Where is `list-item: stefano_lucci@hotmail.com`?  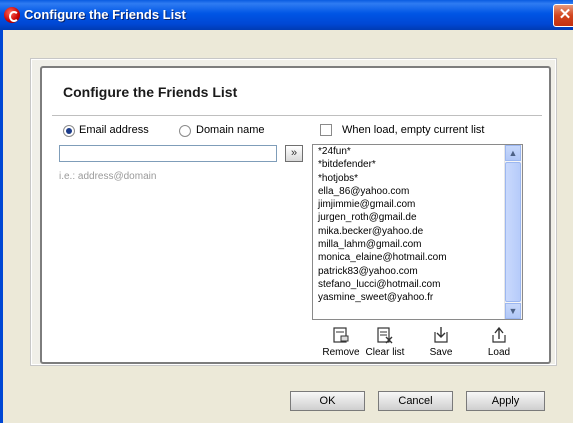 list-item: stefano_lucci@hotmail.com is located at coordinates (409, 284).